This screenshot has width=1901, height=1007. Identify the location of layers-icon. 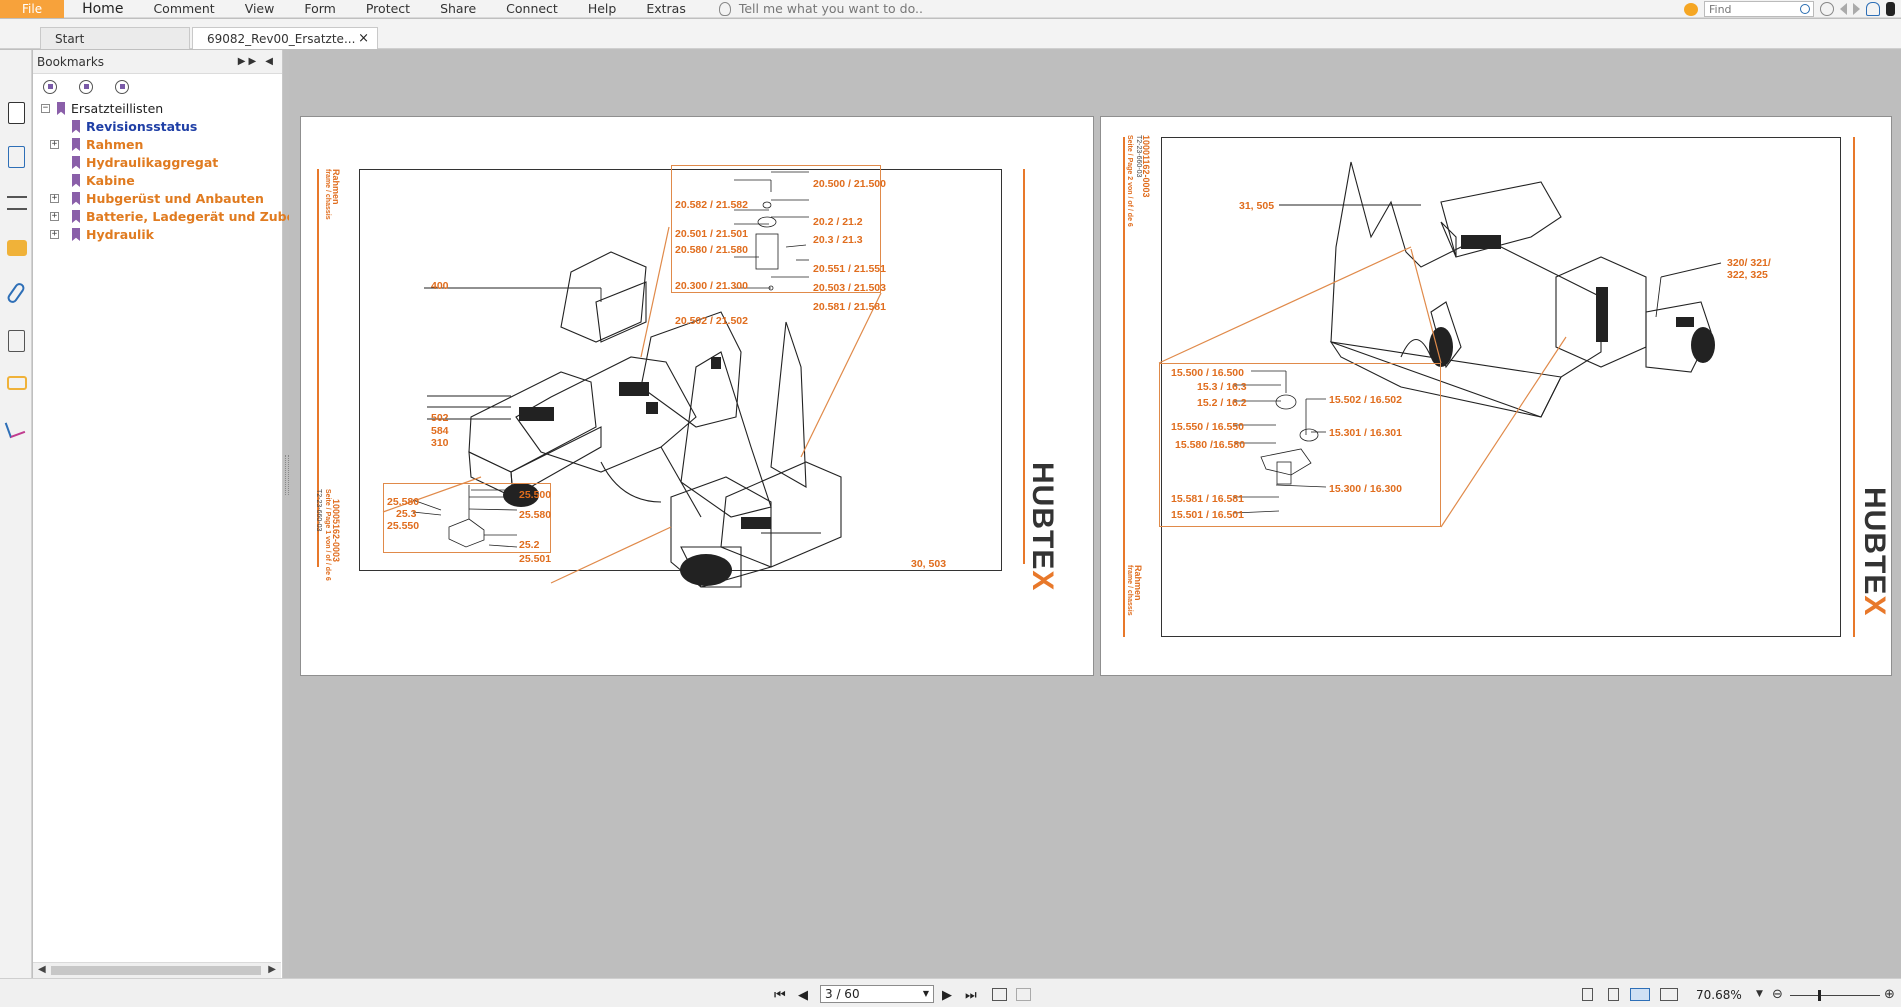
(17, 203).